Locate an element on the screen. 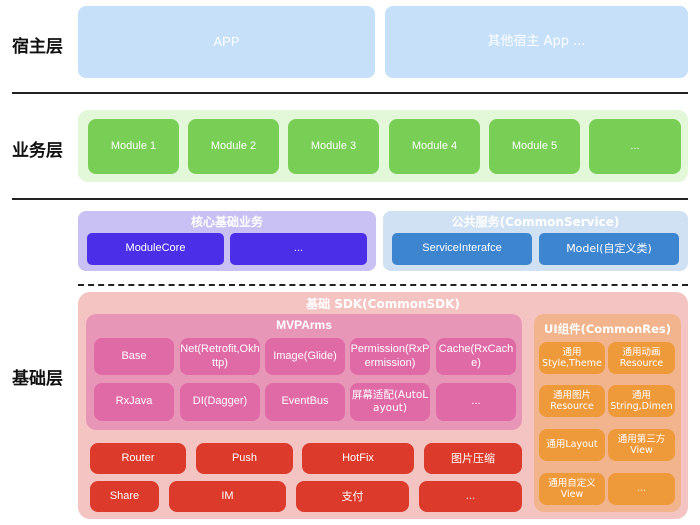  tool-item-label: 图片压缩 is located at coordinates (473, 458).